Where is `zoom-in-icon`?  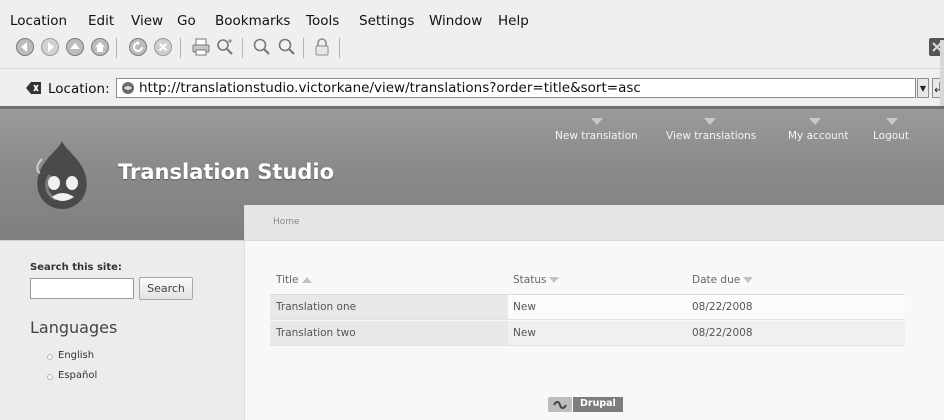
zoom-in-icon is located at coordinates (262, 47).